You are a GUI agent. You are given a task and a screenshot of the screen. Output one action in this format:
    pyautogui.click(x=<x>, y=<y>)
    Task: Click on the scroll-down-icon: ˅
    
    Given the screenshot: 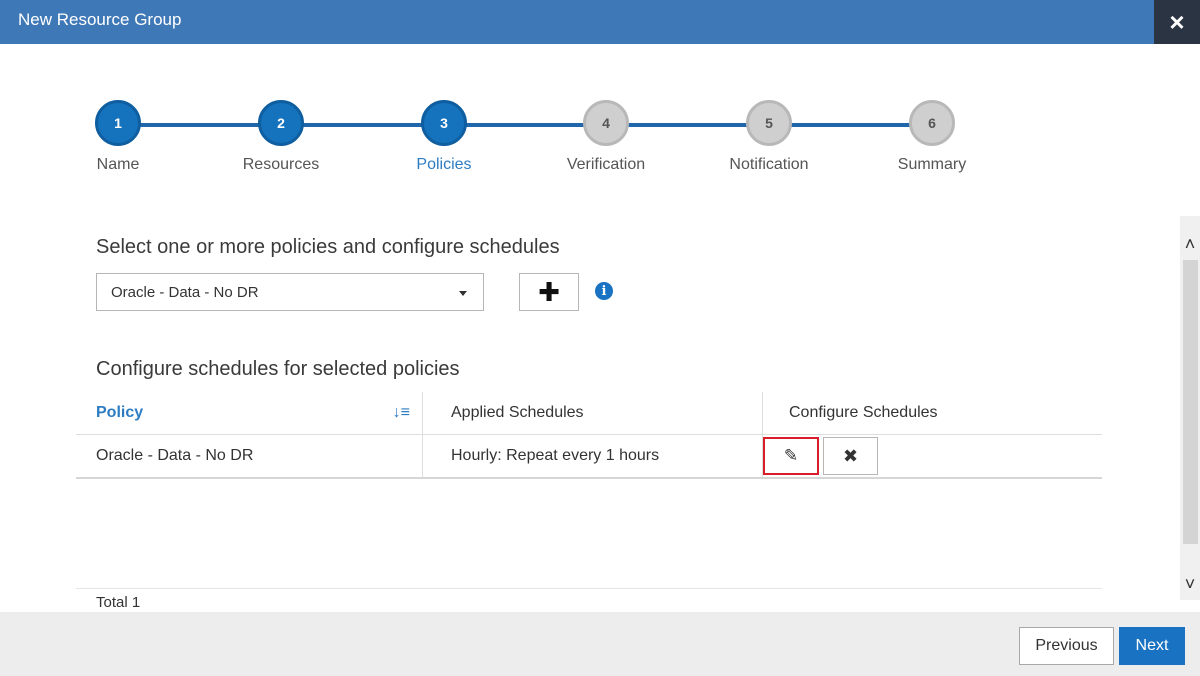 What is the action you would take?
    pyautogui.click(x=1190, y=584)
    